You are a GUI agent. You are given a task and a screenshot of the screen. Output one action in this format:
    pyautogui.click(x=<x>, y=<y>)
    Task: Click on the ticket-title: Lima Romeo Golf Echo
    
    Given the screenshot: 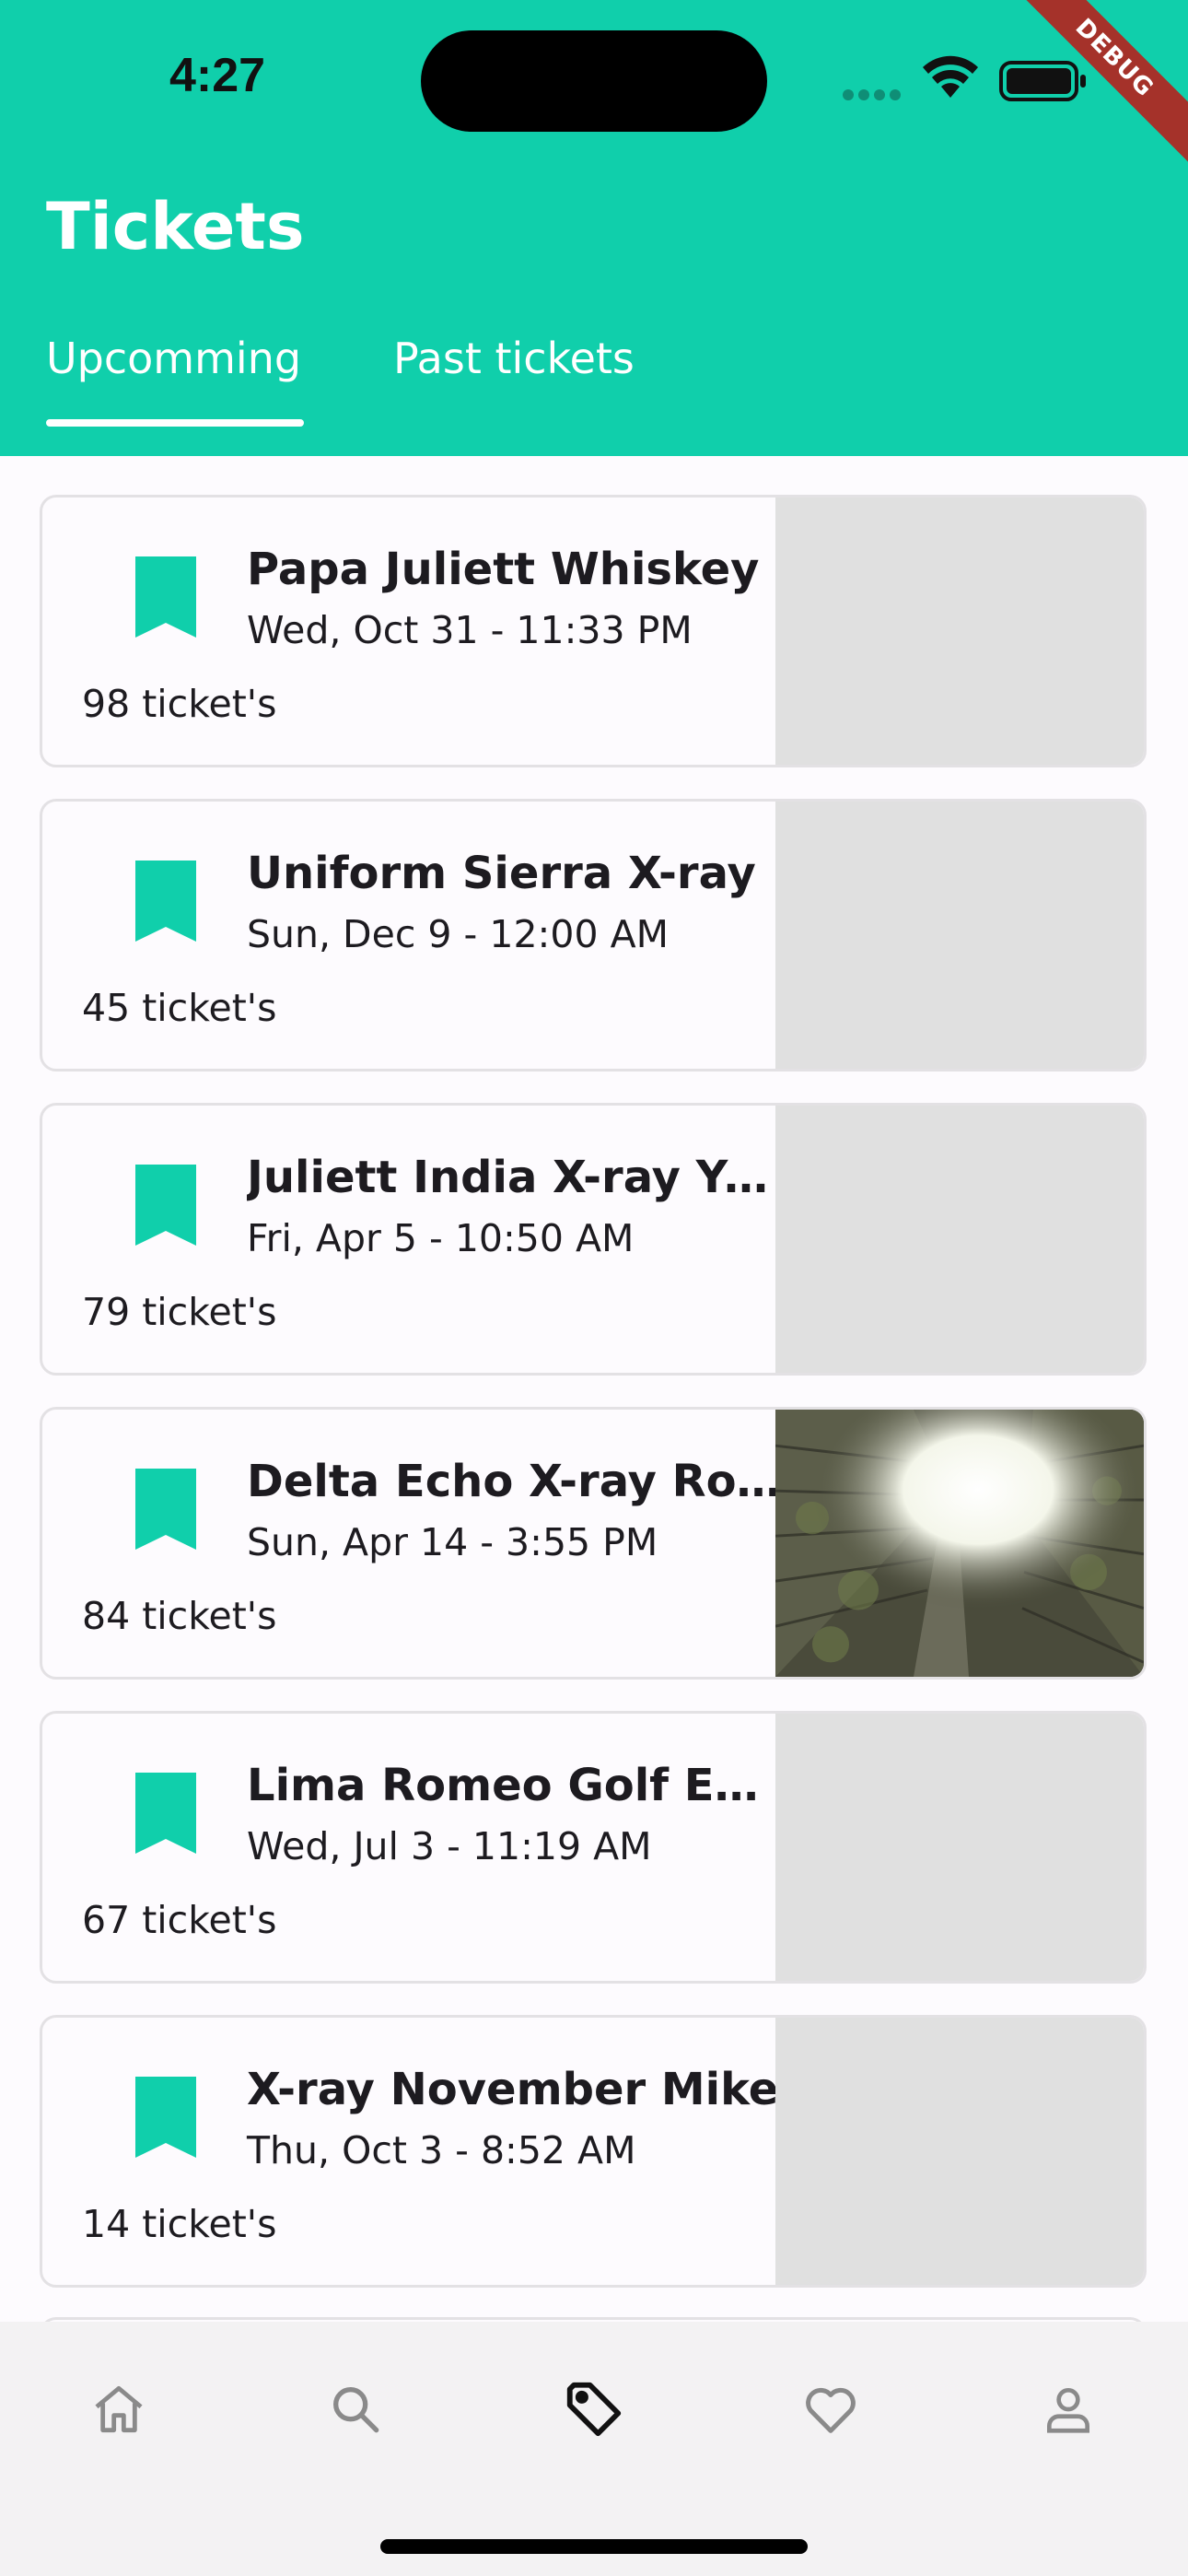 What is the action you would take?
    pyautogui.click(x=514, y=1785)
    